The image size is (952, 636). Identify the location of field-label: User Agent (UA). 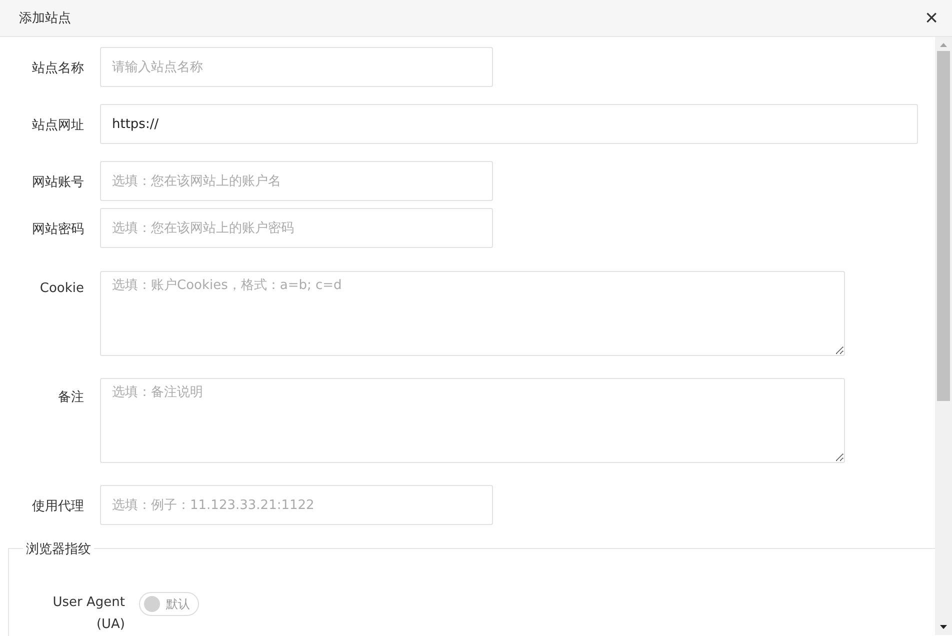
(88, 614).